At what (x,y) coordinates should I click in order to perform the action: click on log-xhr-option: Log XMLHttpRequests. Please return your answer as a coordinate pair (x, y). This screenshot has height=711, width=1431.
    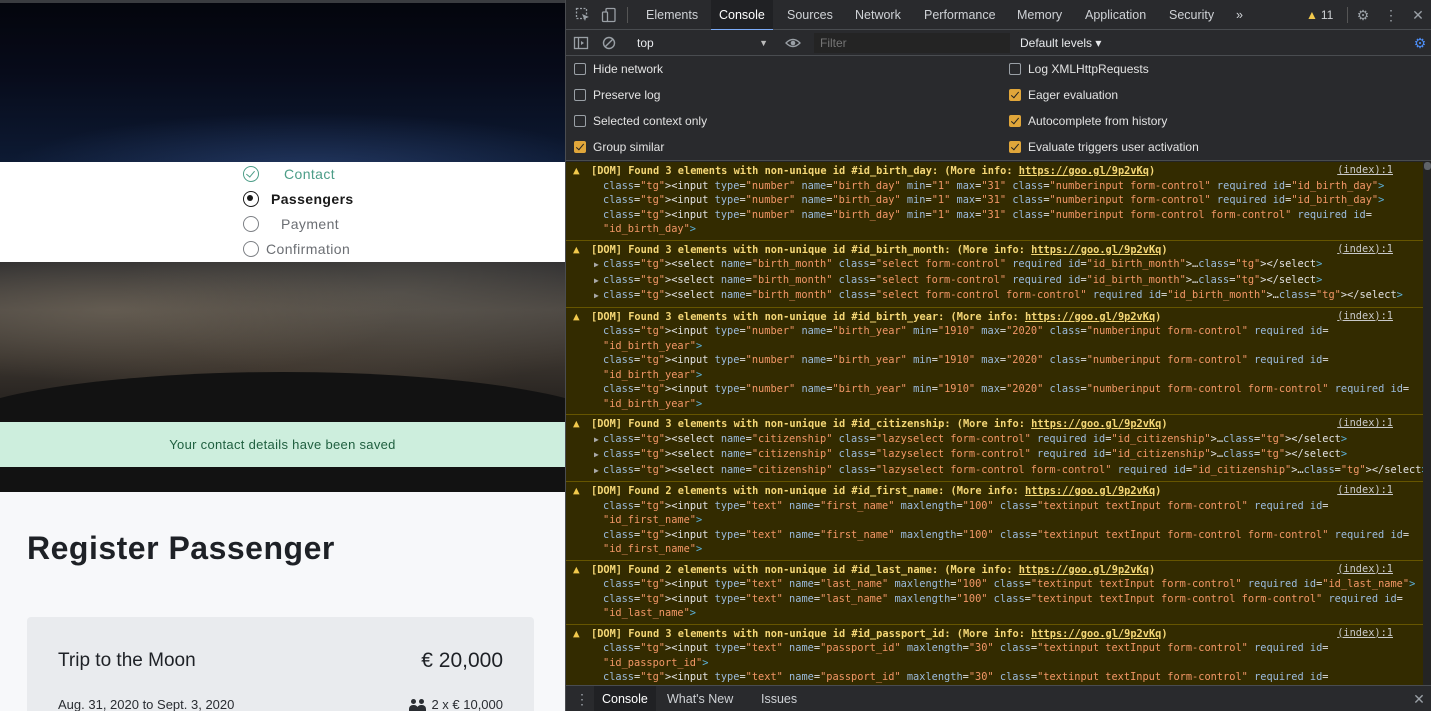
    Looking at the image, I should click on (1079, 69).